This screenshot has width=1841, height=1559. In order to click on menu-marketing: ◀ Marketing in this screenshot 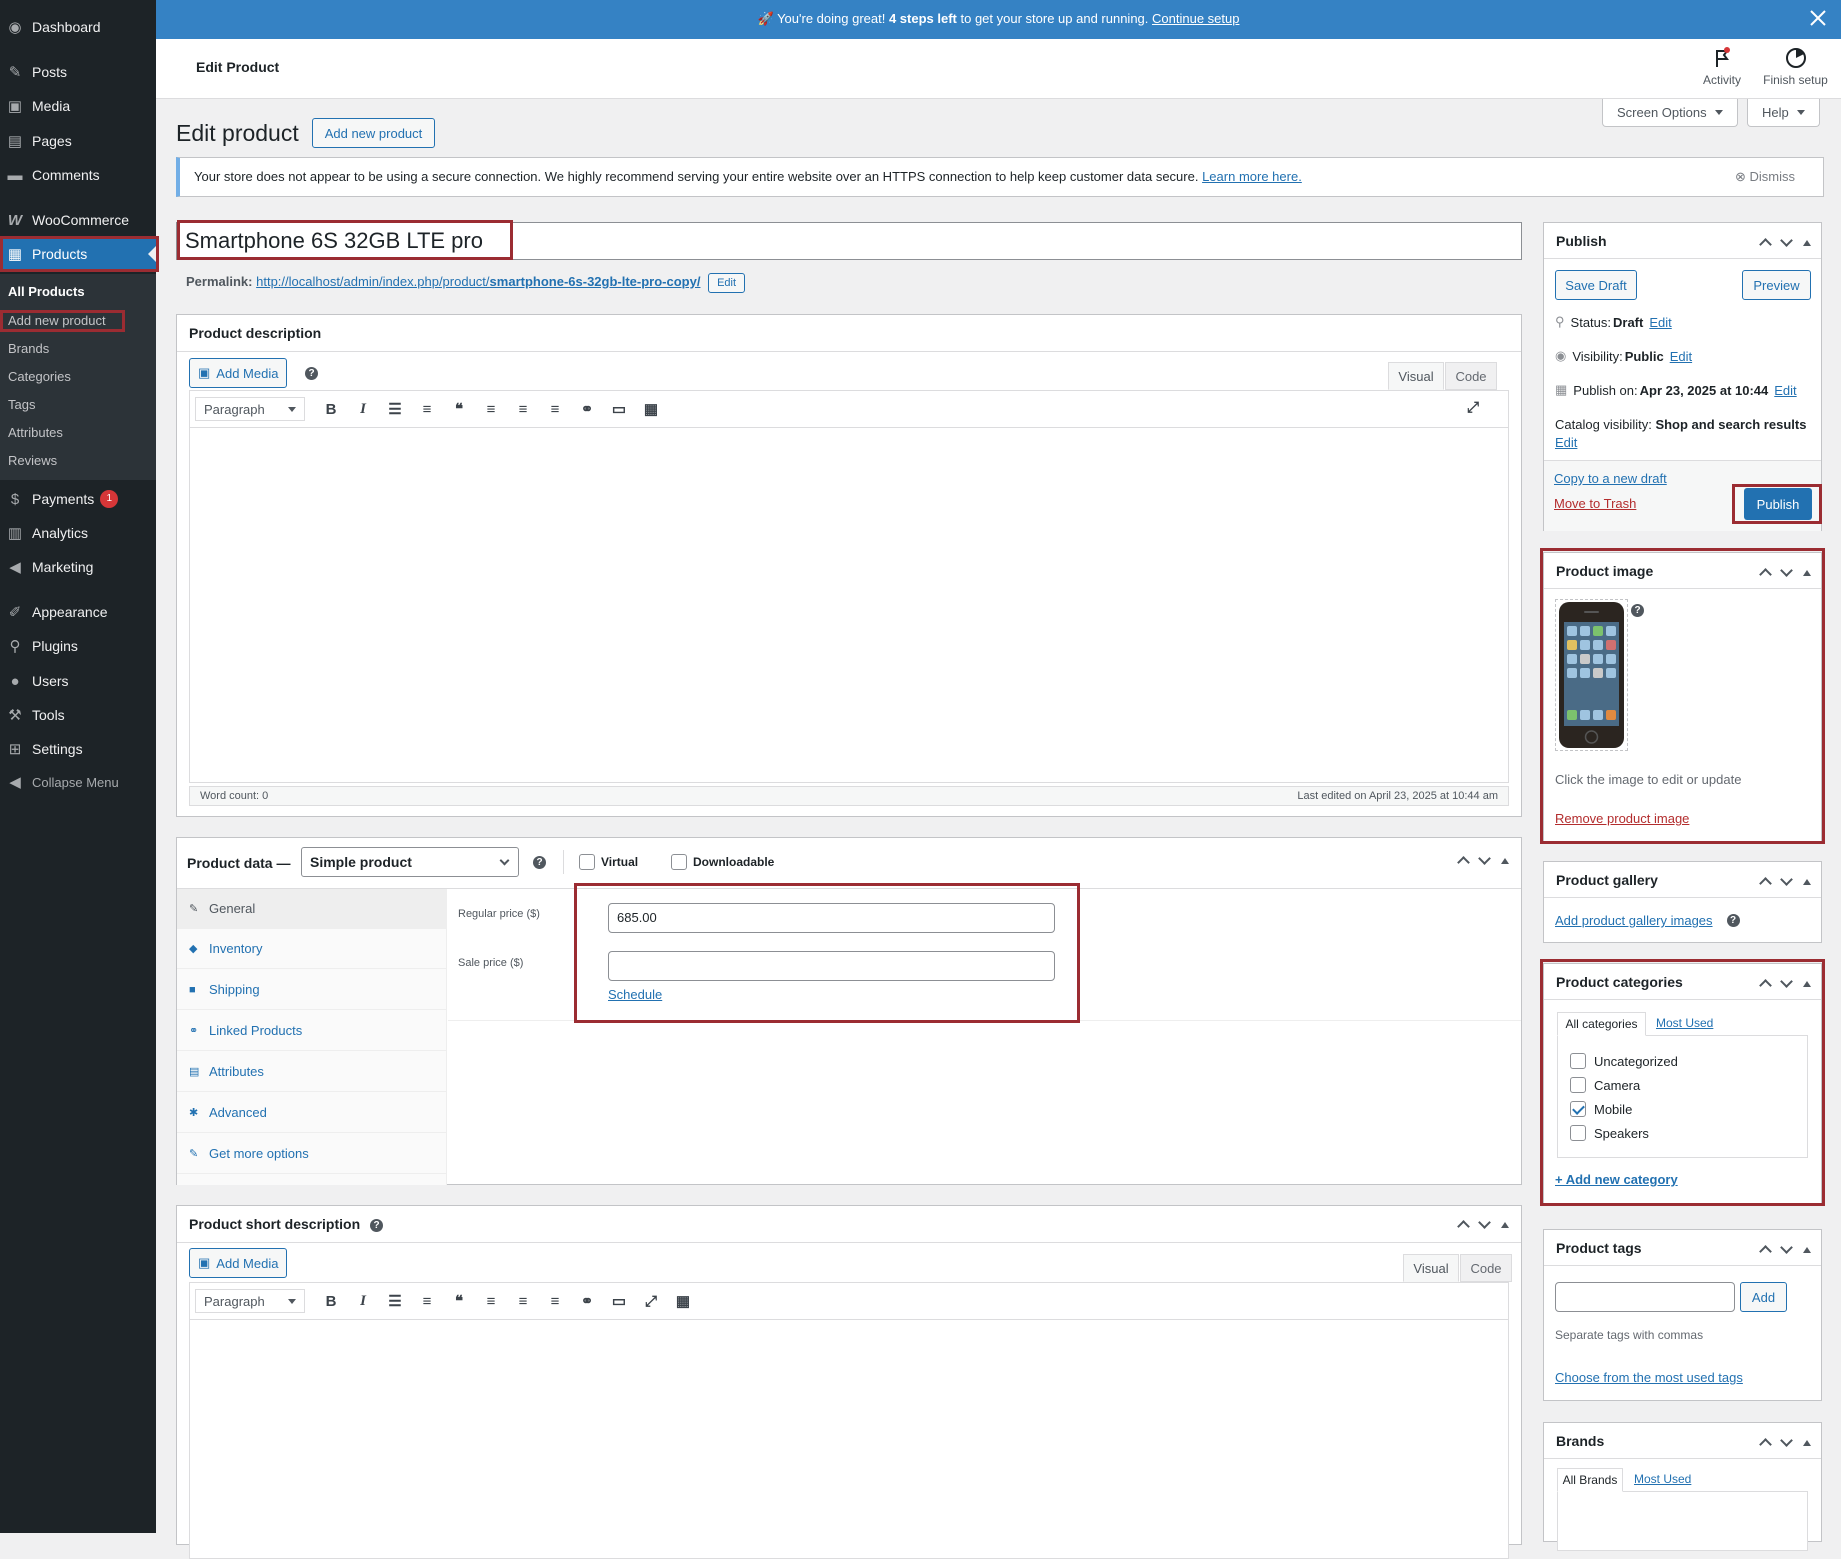, I will do `click(78, 567)`.